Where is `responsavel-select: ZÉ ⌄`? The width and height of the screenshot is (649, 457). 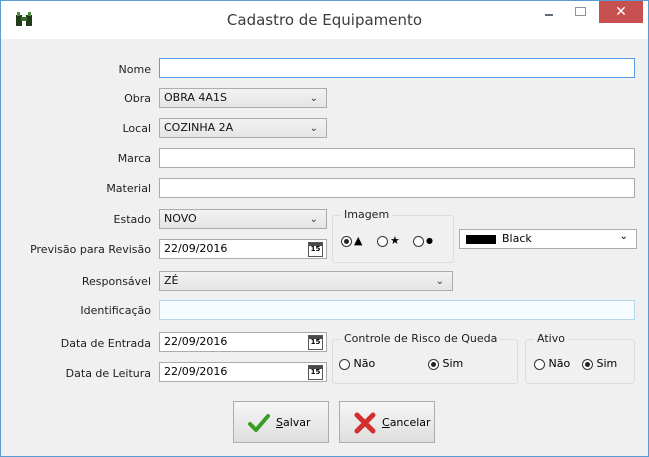 responsavel-select: ZÉ ⌄ is located at coordinates (306, 281).